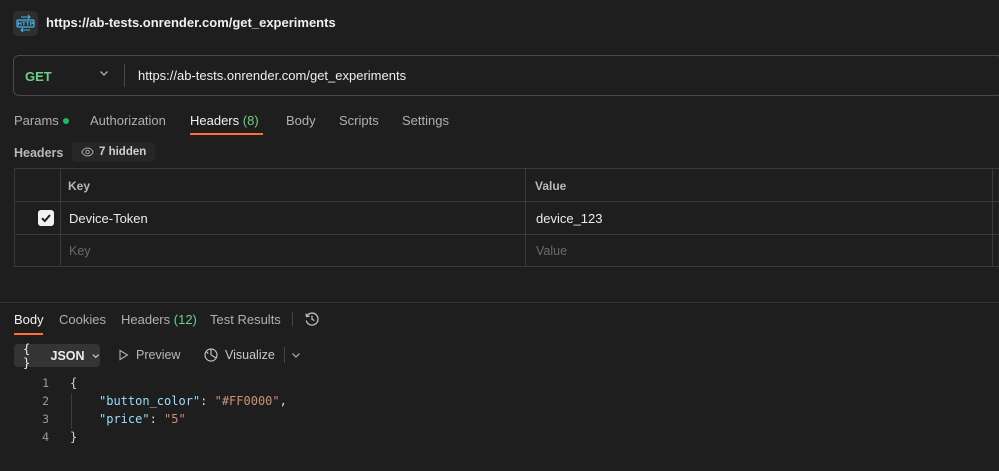 The width and height of the screenshot is (999, 471). Describe the element at coordinates (359, 120) in the screenshot. I see `tab-scripts: Scripts` at that location.